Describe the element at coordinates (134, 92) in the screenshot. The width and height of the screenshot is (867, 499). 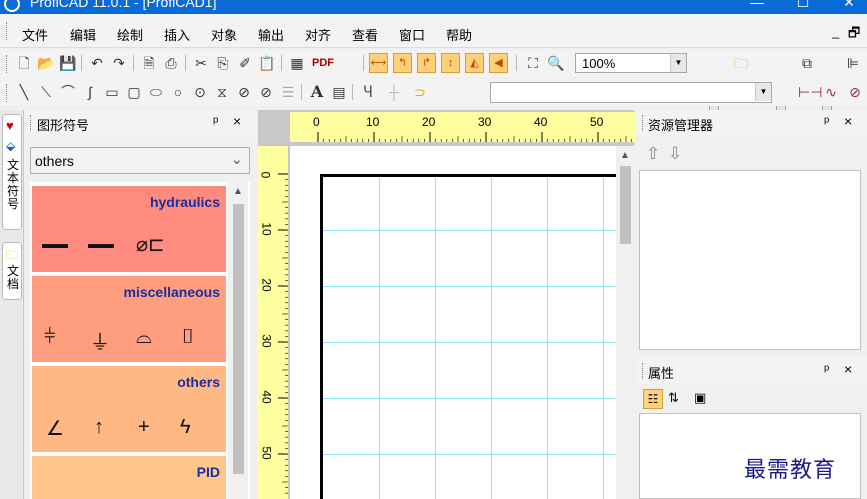
I see `rounded-rect-tool-icon: ▢` at that location.